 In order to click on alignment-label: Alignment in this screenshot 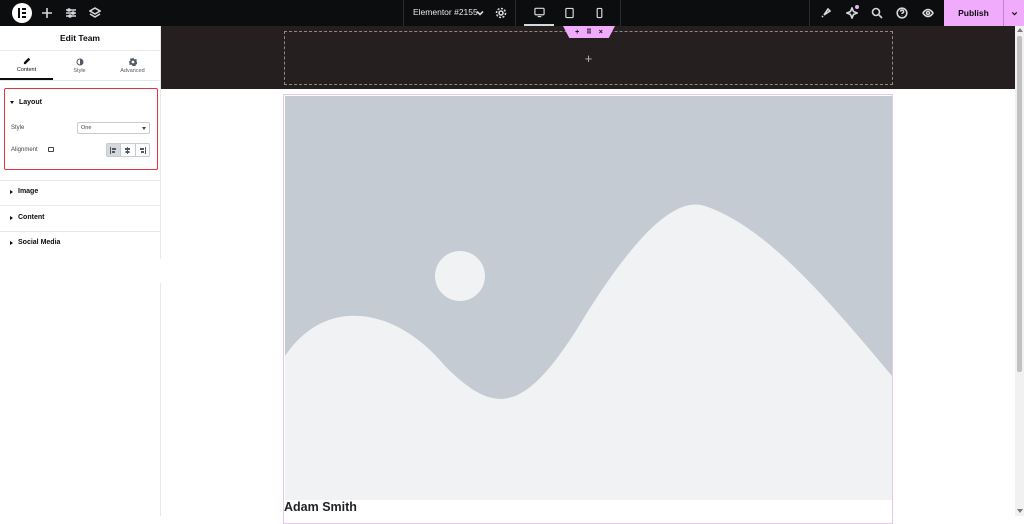, I will do `click(24, 150)`.